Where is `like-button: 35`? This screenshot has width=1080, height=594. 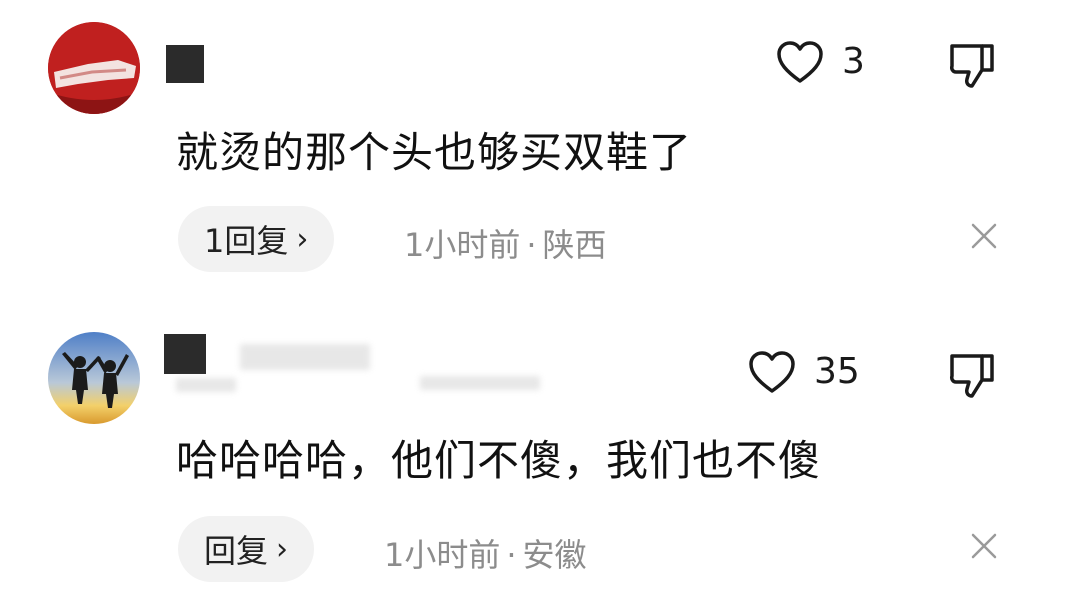 like-button: 35 is located at coordinates (804, 372).